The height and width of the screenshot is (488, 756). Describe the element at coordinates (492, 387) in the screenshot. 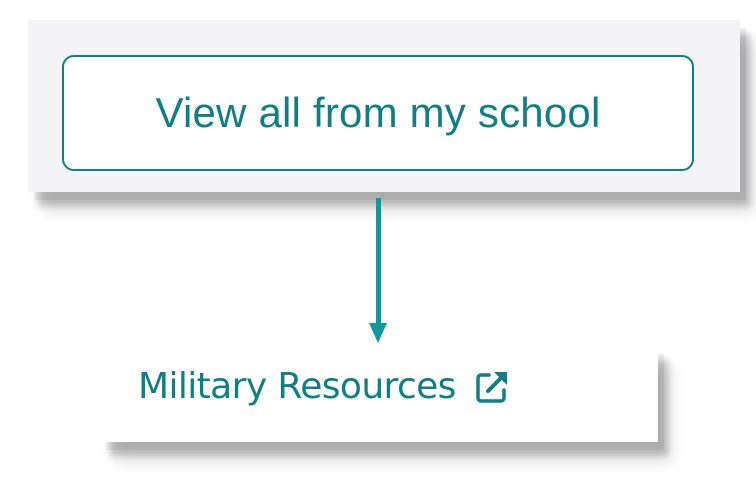

I see `external-link-icon` at that location.